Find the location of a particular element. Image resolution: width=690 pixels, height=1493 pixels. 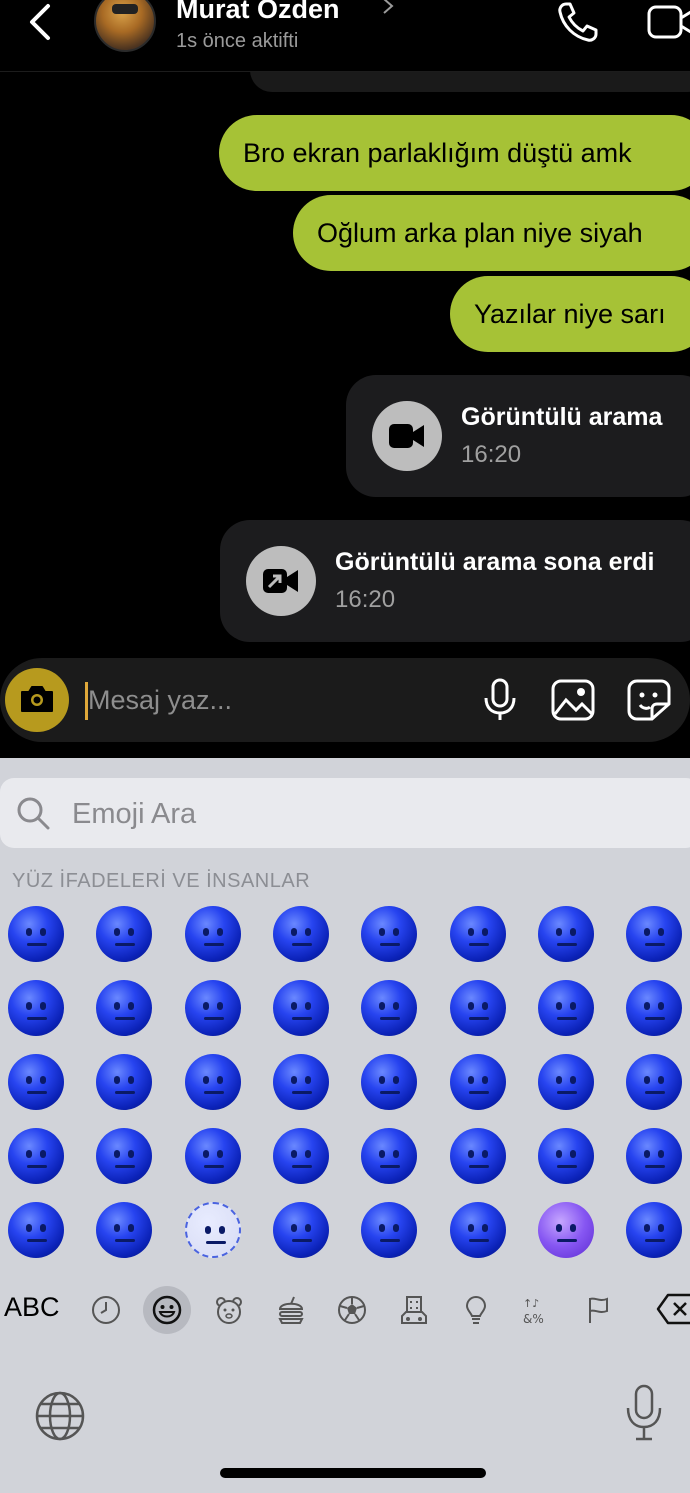

objects-emoji-tab is located at coordinates (476, 1310).